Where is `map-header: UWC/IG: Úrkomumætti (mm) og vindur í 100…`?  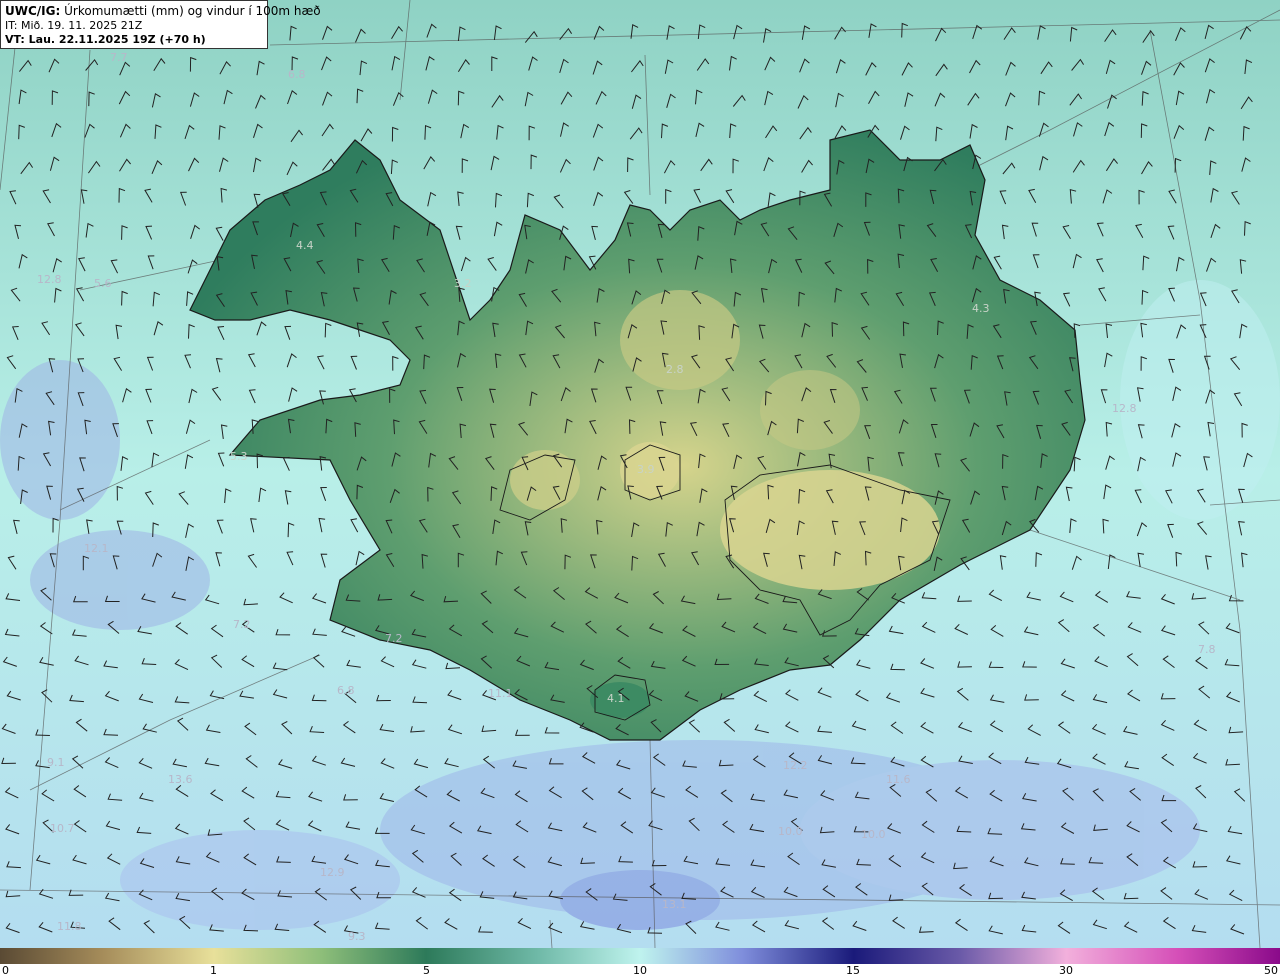
map-header: UWC/IG: Úrkomumætti (mm) og vindur í 100… is located at coordinates (160, 24).